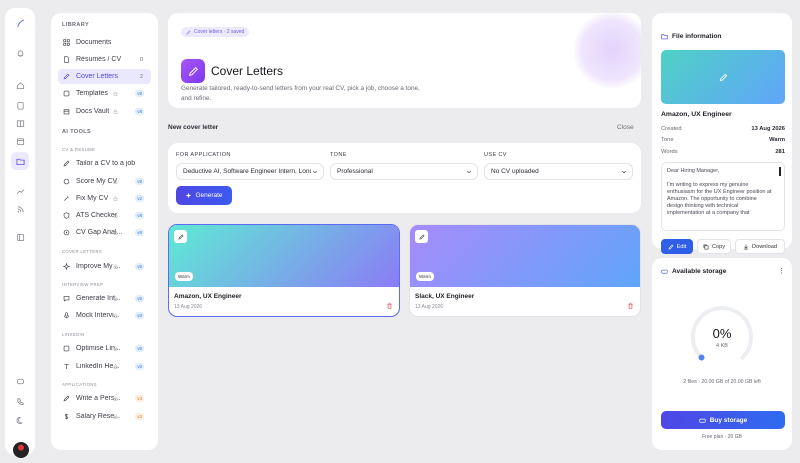 The height and width of the screenshot is (463, 800). I want to click on more-options-icon: ⋮, so click(781, 271).